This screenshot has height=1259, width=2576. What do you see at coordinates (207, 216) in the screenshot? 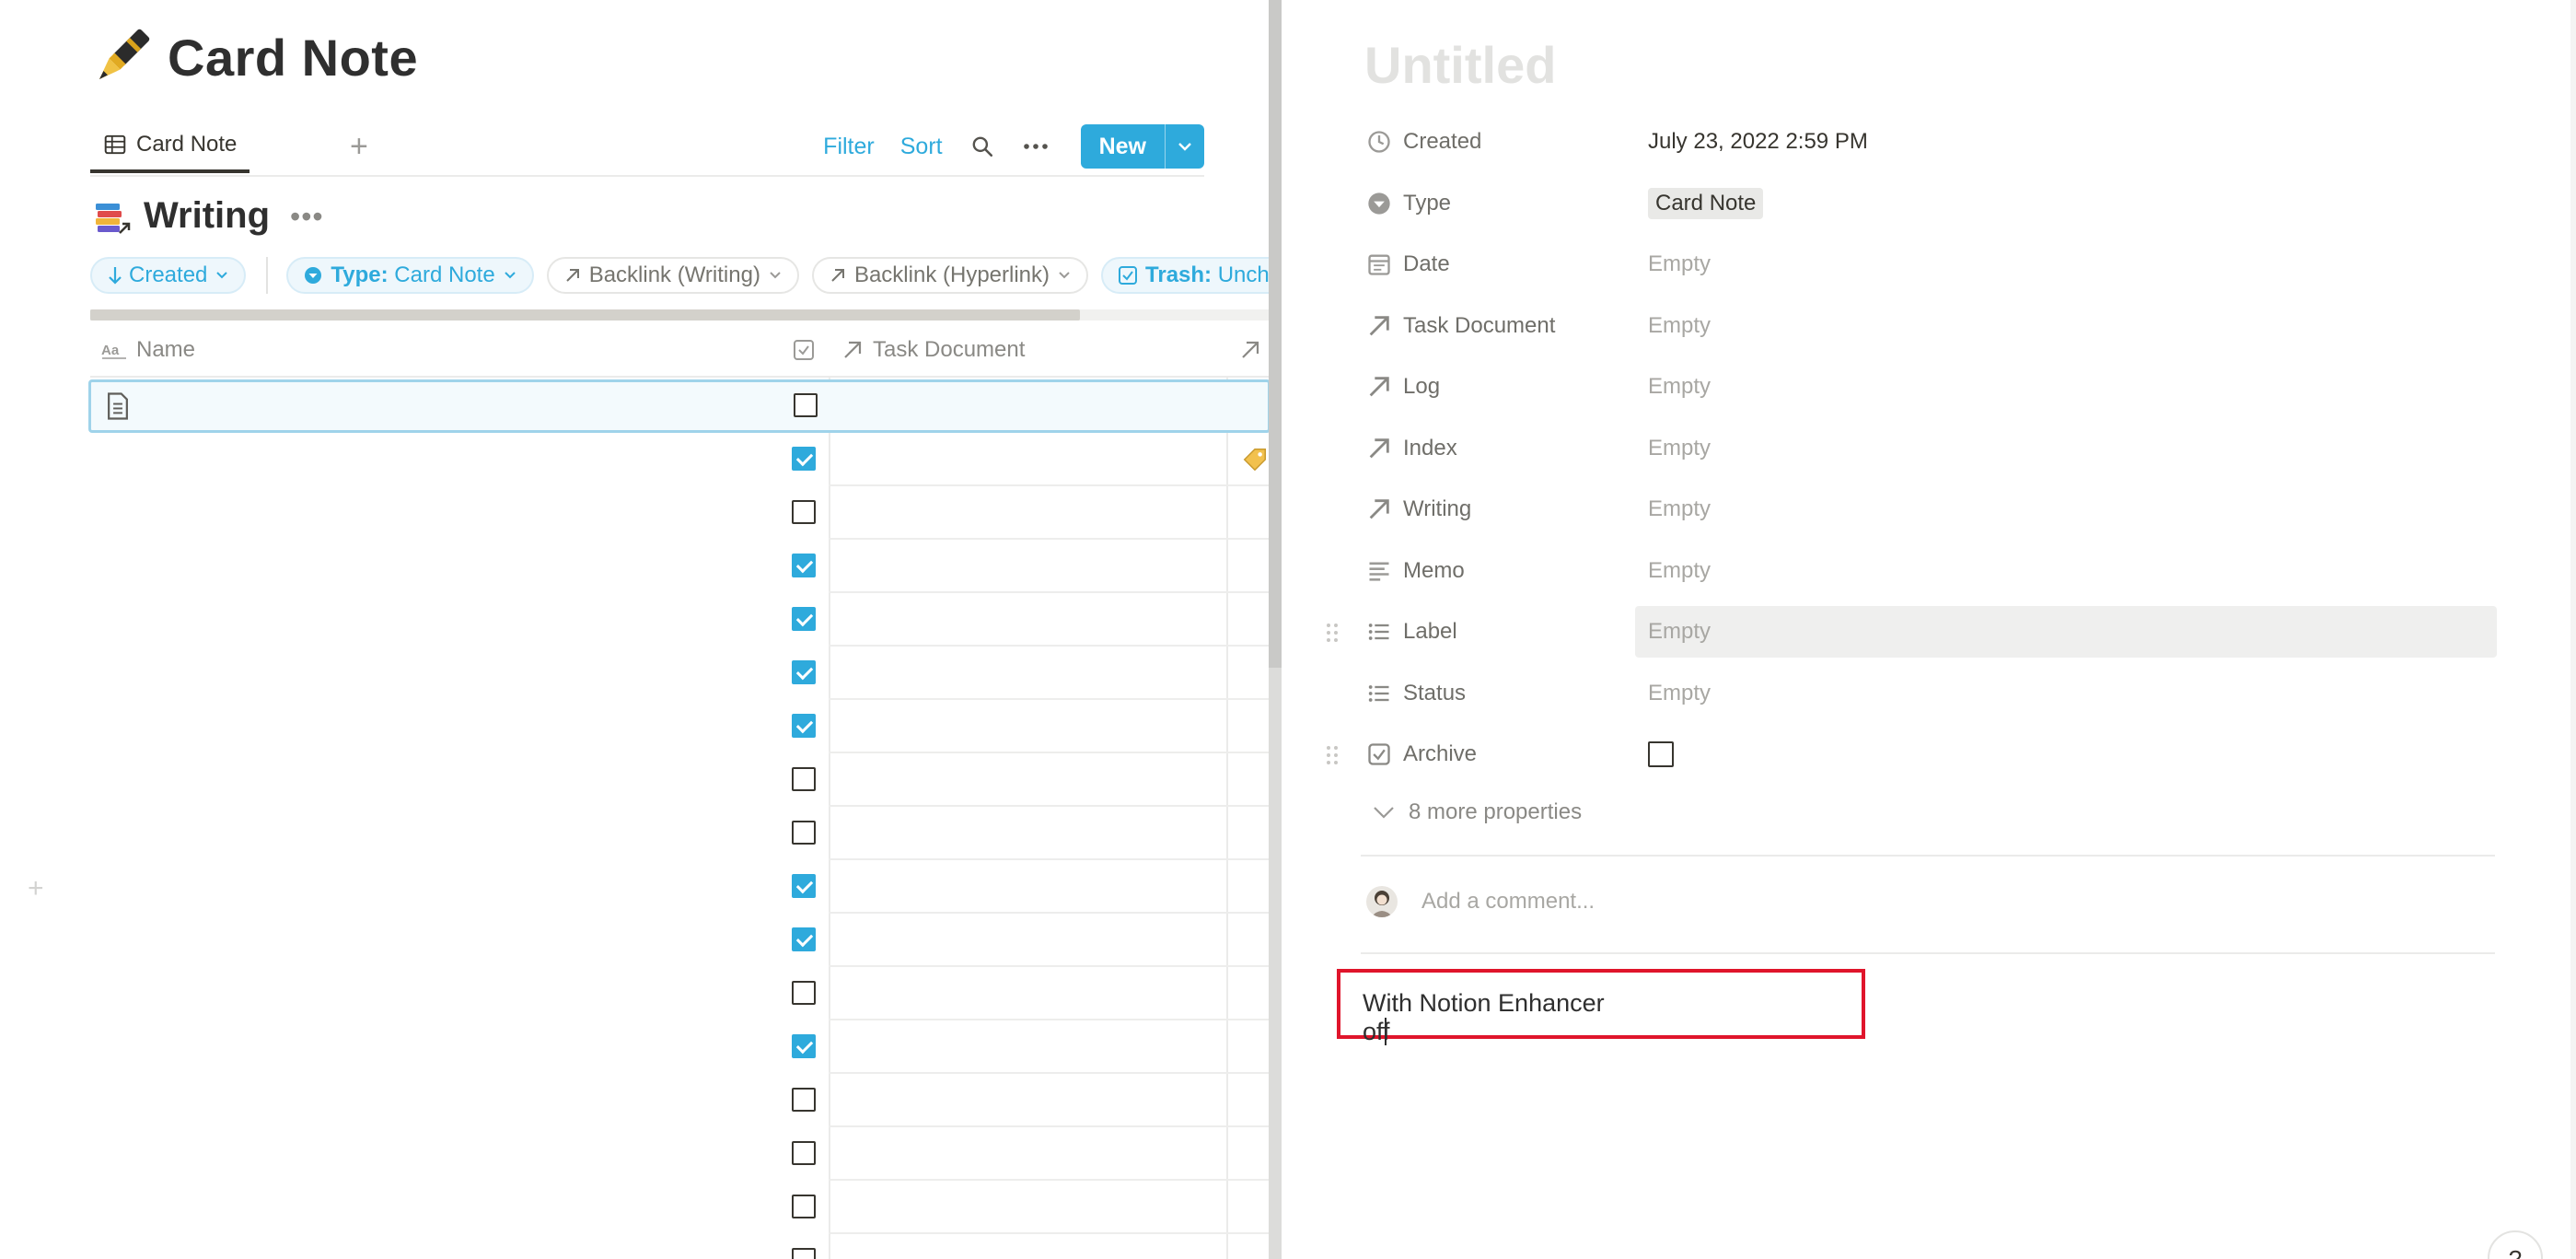
I see `database-title: Writing` at bounding box center [207, 216].